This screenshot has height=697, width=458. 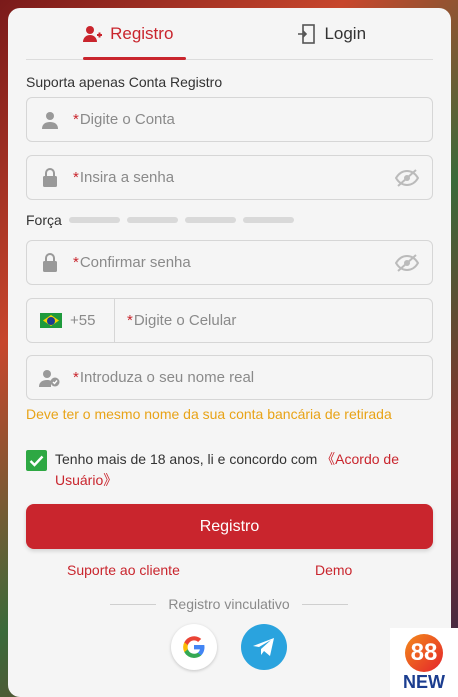 What do you see at coordinates (229, 119) in the screenshot?
I see `account-field: *Digite o Conta` at bounding box center [229, 119].